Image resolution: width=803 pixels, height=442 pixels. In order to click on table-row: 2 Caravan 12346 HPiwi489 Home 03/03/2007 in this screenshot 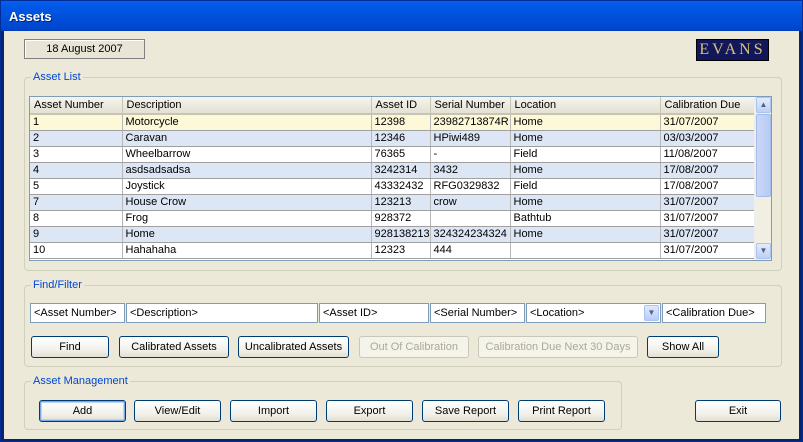, I will do `click(399, 138)`.